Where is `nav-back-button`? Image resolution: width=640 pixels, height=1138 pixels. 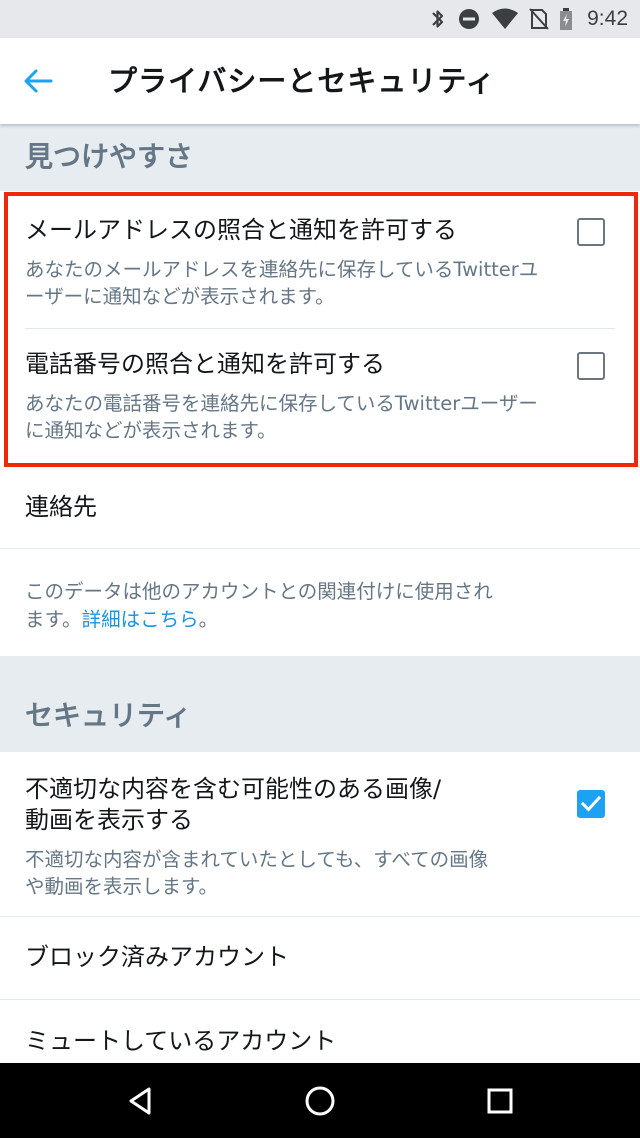
nav-back-button is located at coordinates (140, 1100).